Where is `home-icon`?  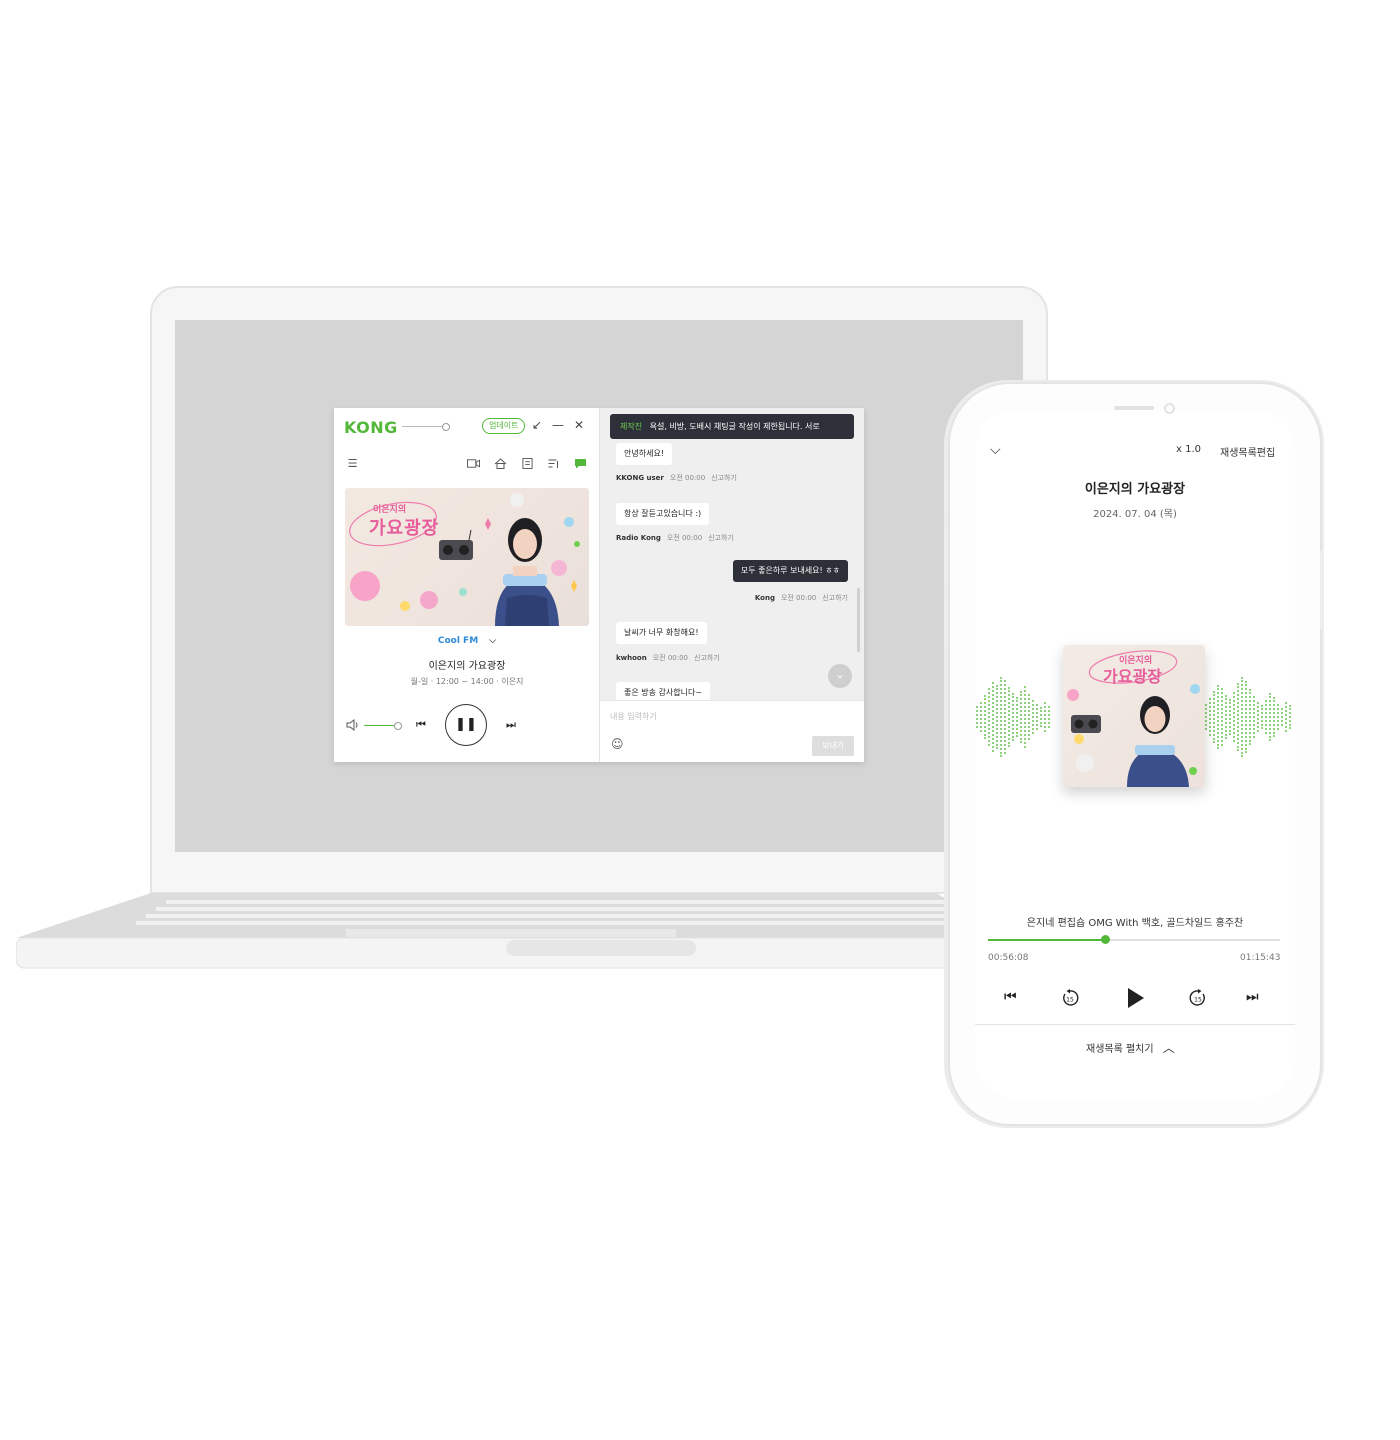 home-icon is located at coordinates (500, 463).